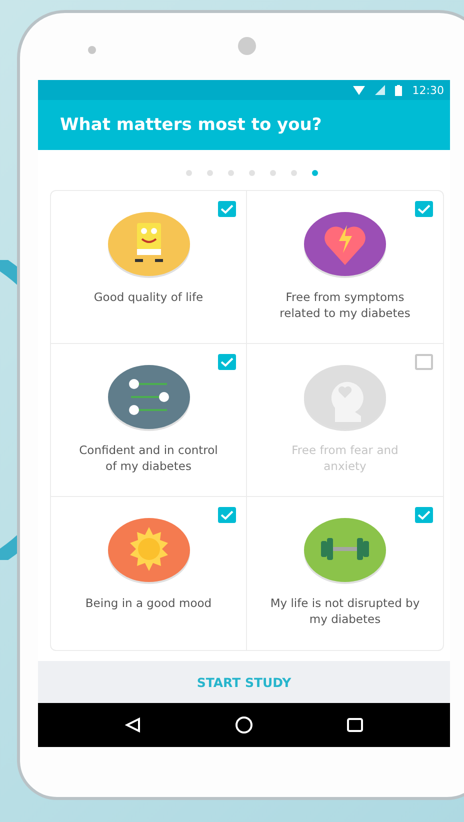 The height and width of the screenshot is (822, 464). I want to click on home-icon, so click(244, 725).